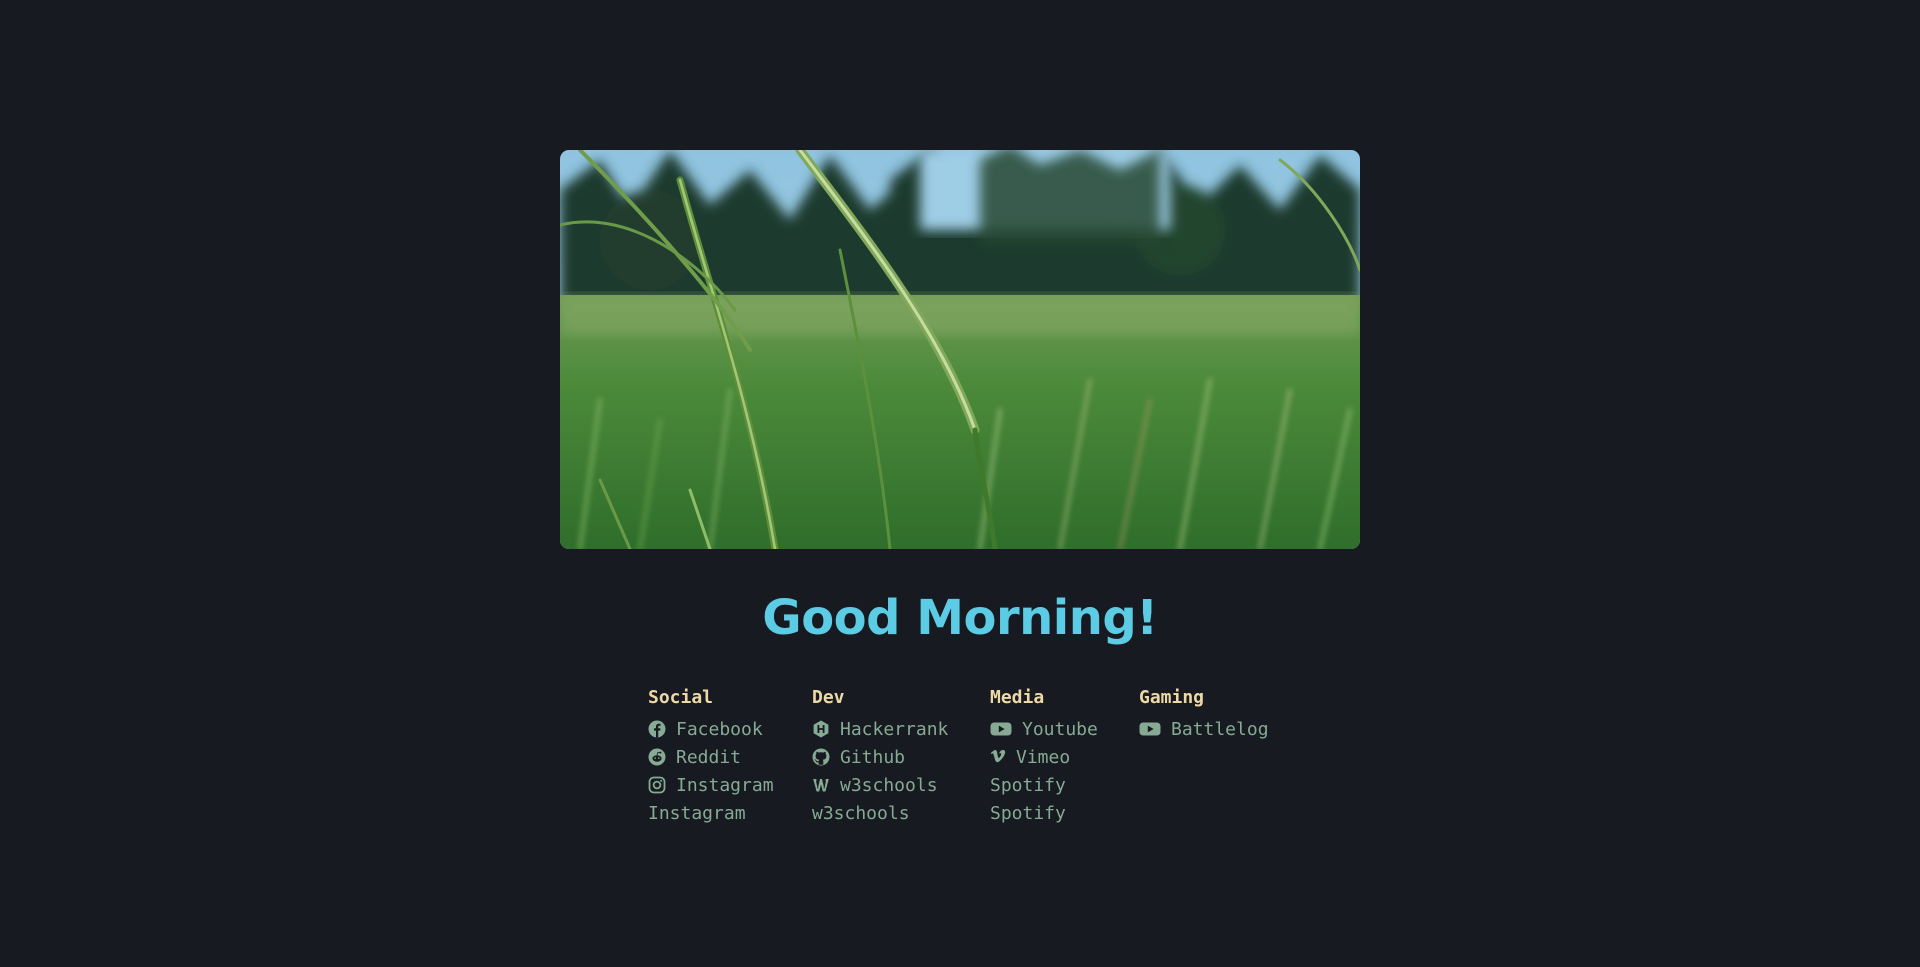 Image resolution: width=1920 pixels, height=967 pixels. I want to click on link-youtube: Youtube, so click(1044, 729).